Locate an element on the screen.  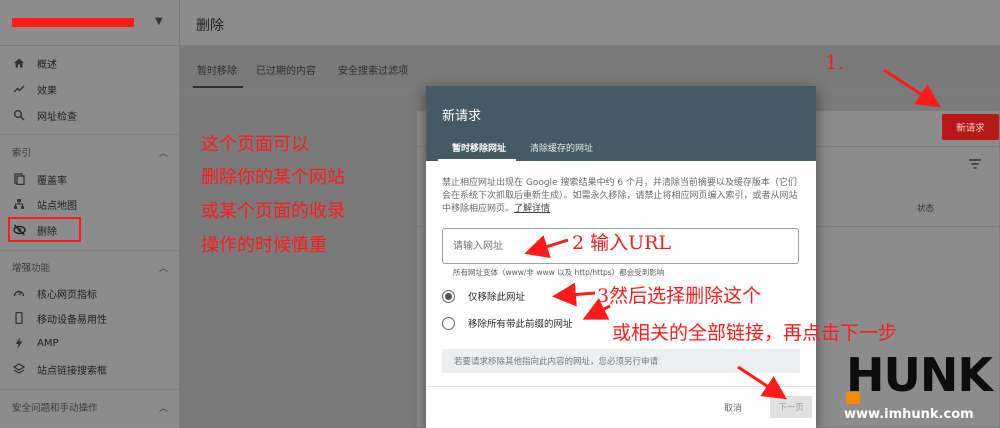
bolt-icon is located at coordinates (19, 343).